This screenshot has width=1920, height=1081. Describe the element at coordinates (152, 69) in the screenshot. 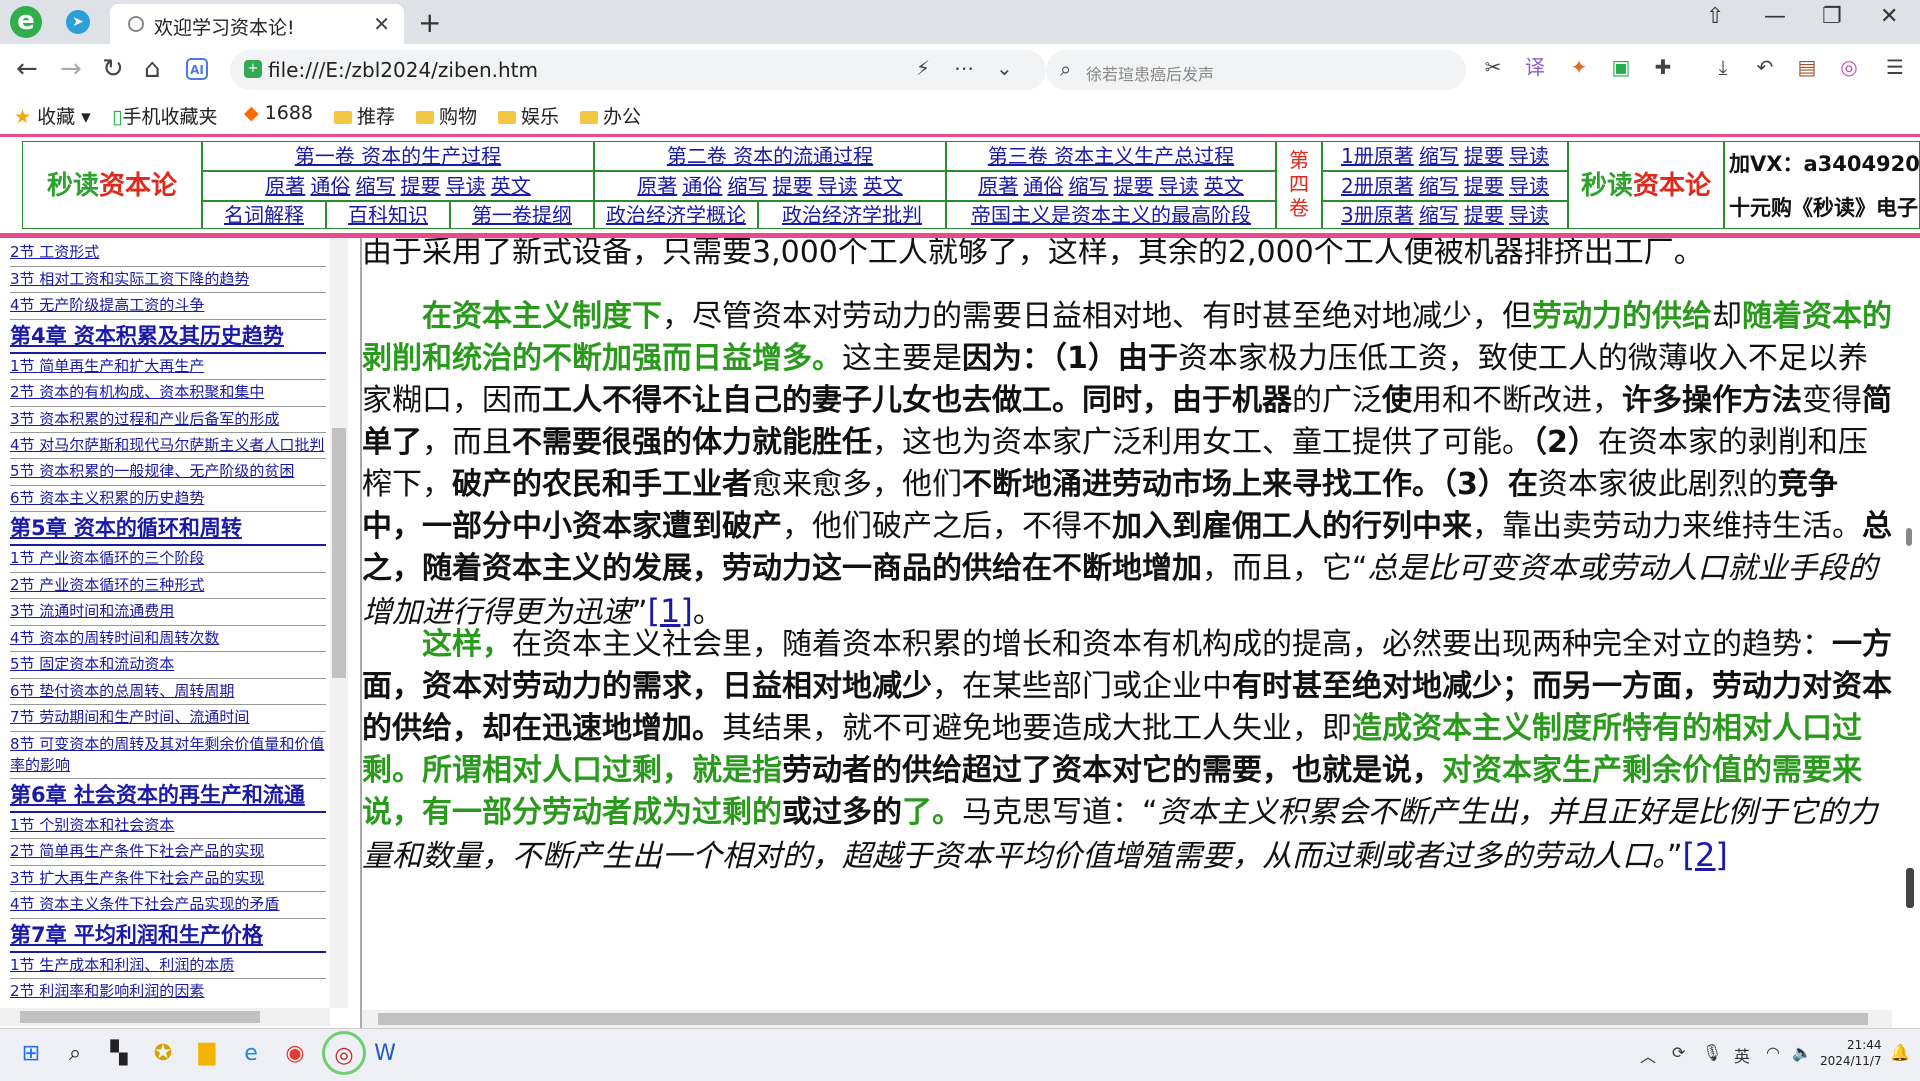

I see `home-icon: ⌂` at that location.